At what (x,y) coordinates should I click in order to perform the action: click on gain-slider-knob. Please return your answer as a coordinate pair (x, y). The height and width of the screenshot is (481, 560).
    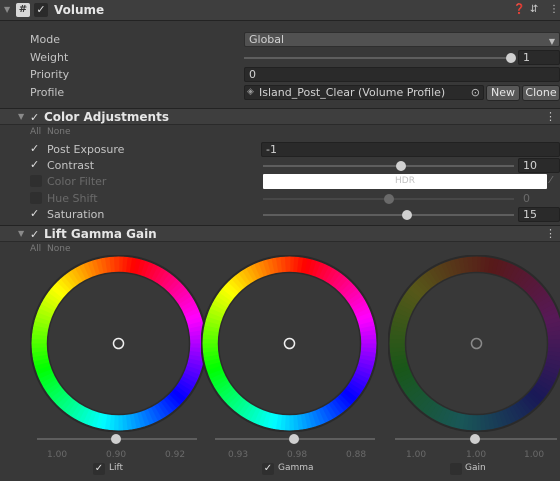
    Looking at the image, I should click on (475, 439).